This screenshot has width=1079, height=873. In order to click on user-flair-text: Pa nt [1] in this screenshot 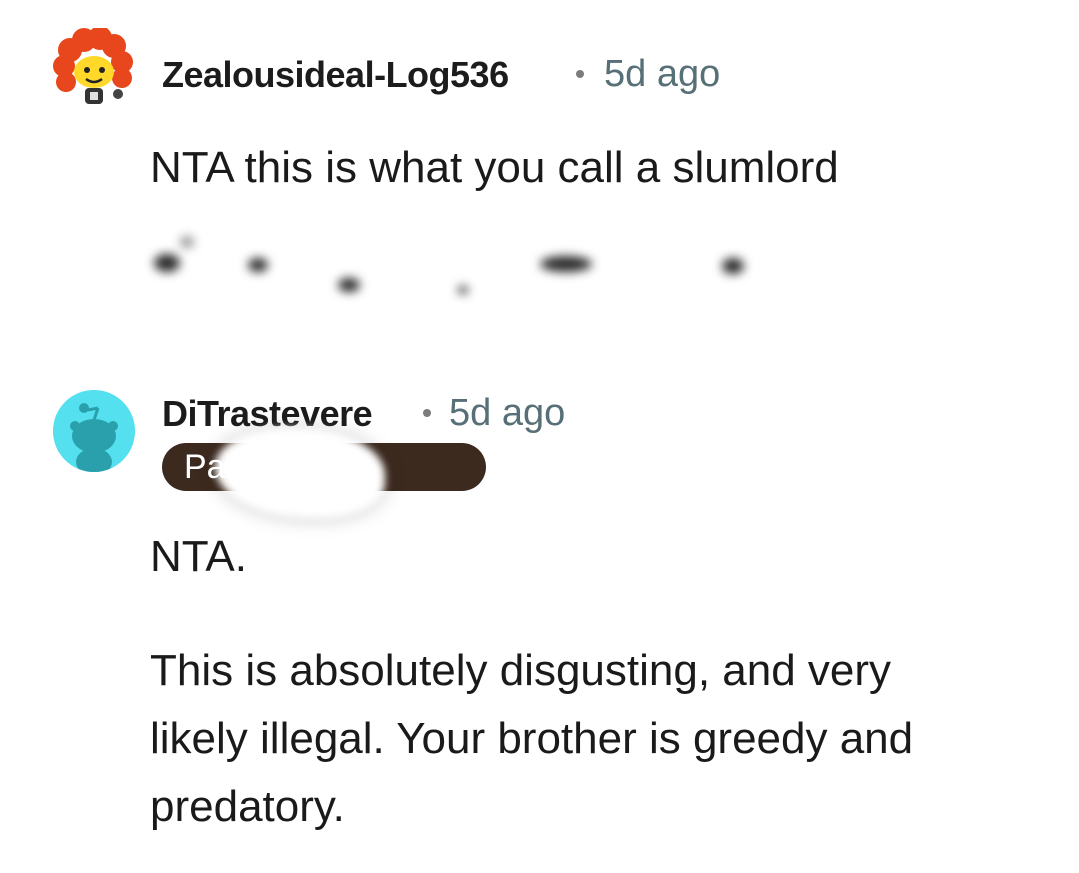, I will do `click(247, 467)`.